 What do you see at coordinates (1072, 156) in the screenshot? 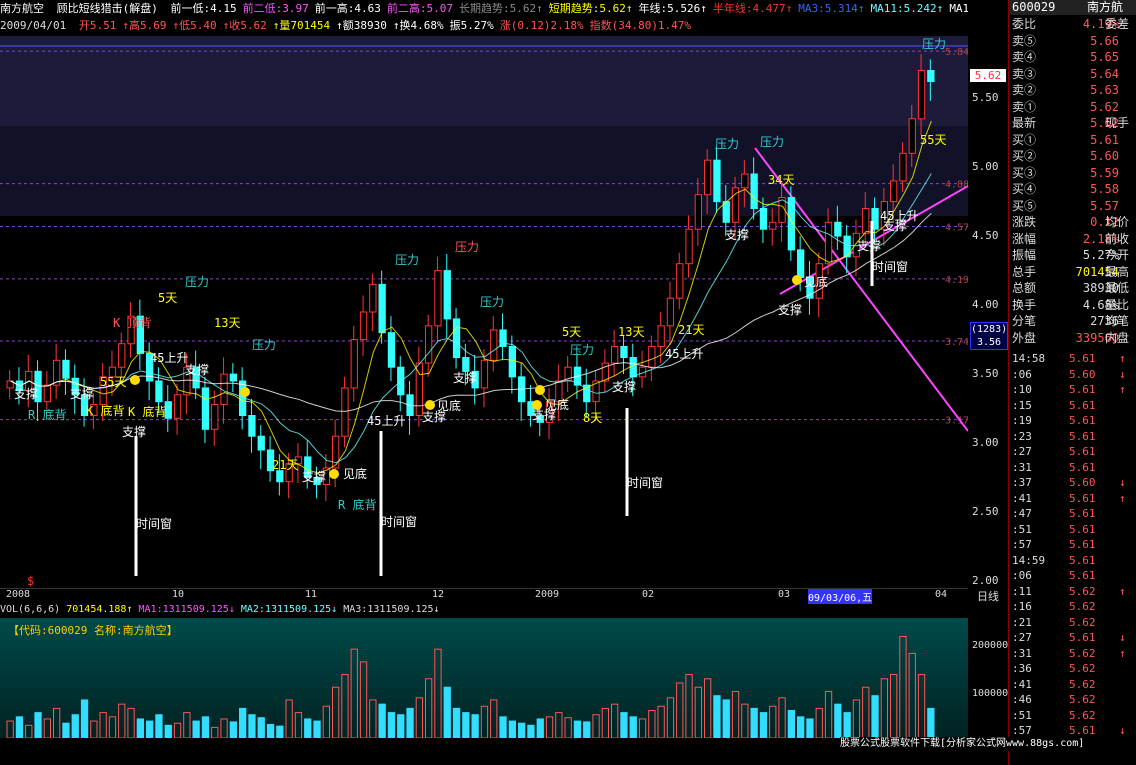
I see `buy-row: 买② 5.60` at bounding box center [1072, 156].